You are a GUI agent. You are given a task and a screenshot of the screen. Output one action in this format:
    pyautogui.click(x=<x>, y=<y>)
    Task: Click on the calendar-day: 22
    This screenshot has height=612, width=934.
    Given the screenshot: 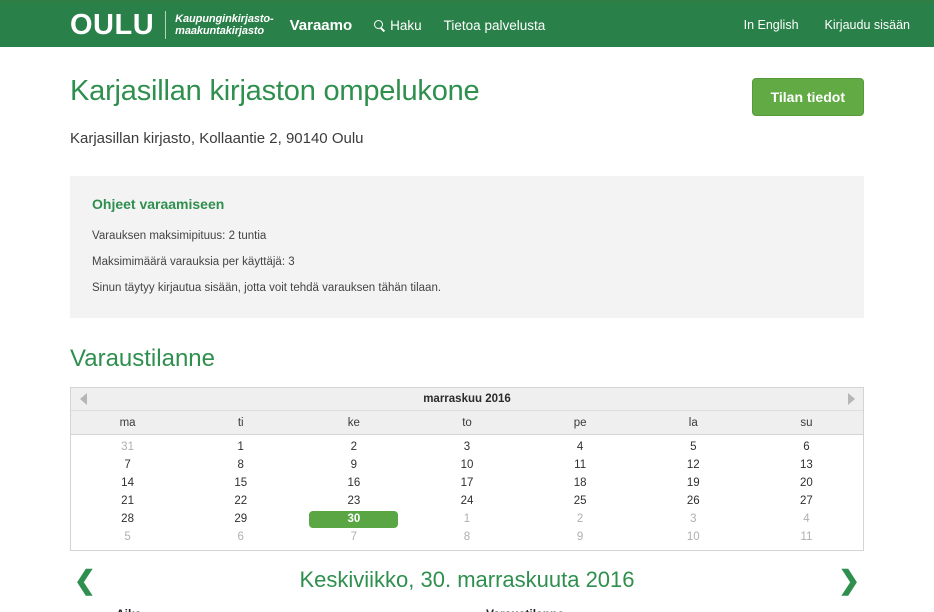 What is the action you would take?
    pyautogui.click(x=240, y=501)
    